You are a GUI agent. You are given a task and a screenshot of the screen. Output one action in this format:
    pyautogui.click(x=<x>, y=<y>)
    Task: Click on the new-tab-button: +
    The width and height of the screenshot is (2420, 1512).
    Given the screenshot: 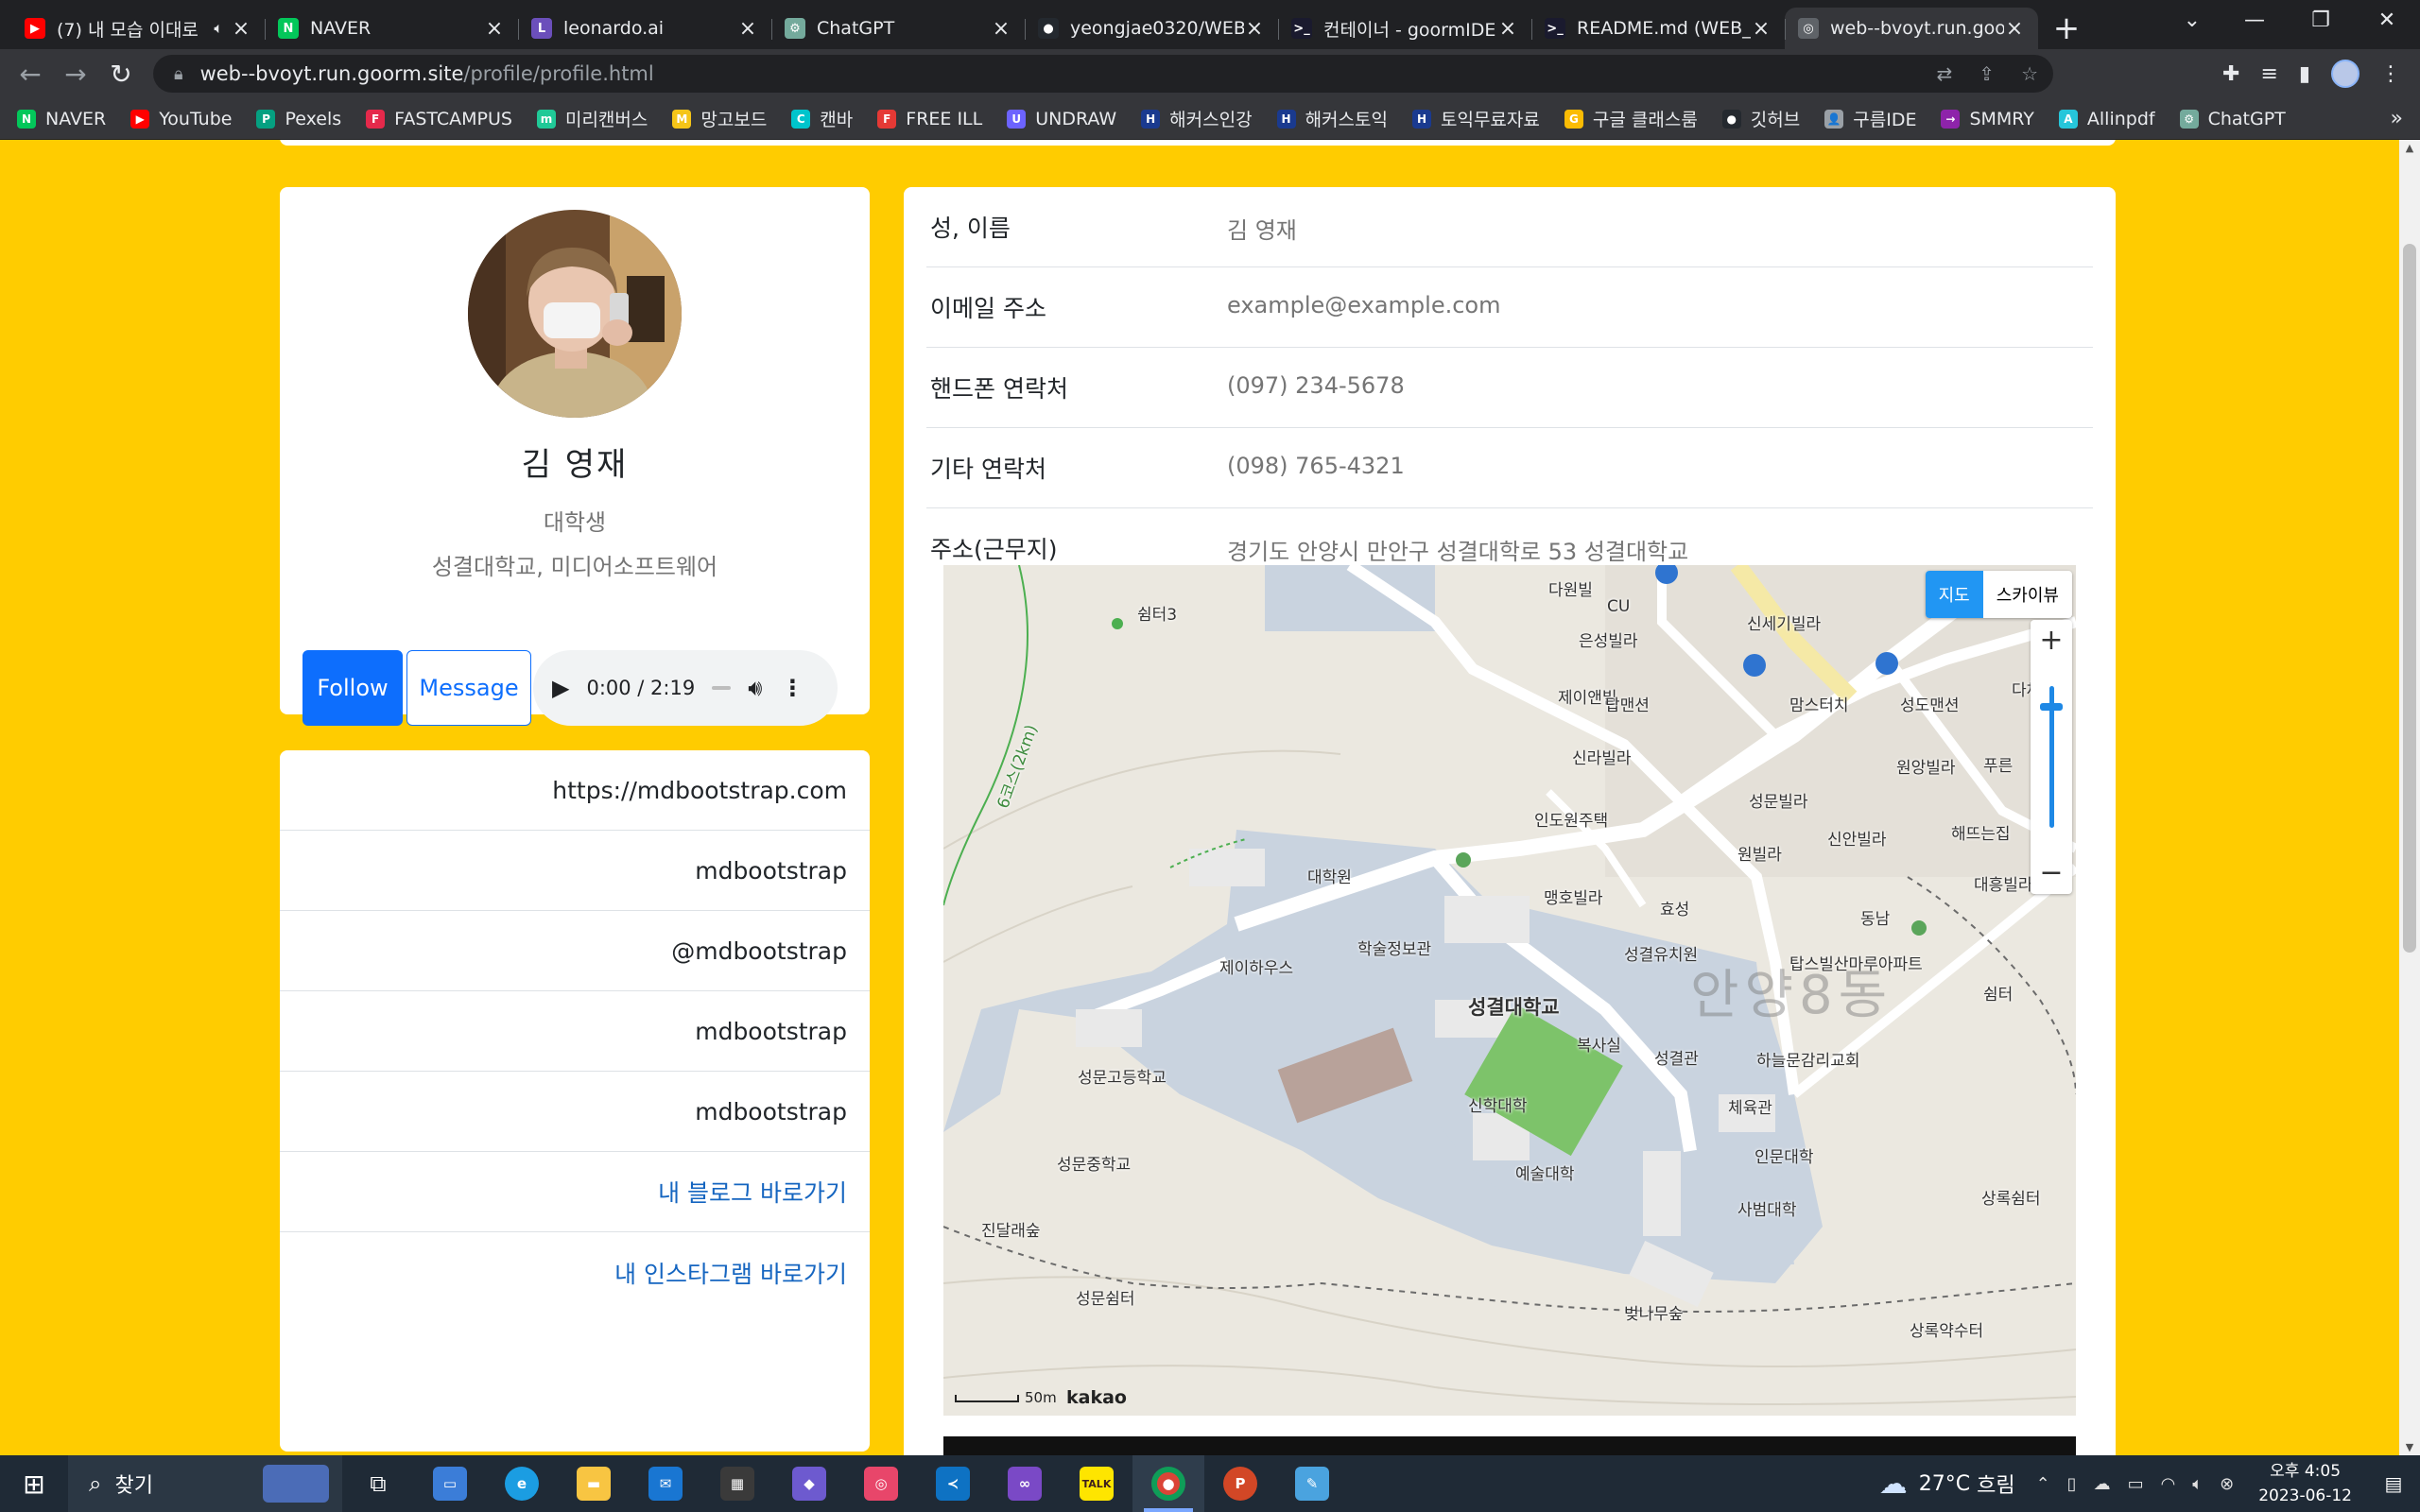 What is the action you would take?
    pyautogui.click(x=2066, y=28)
    